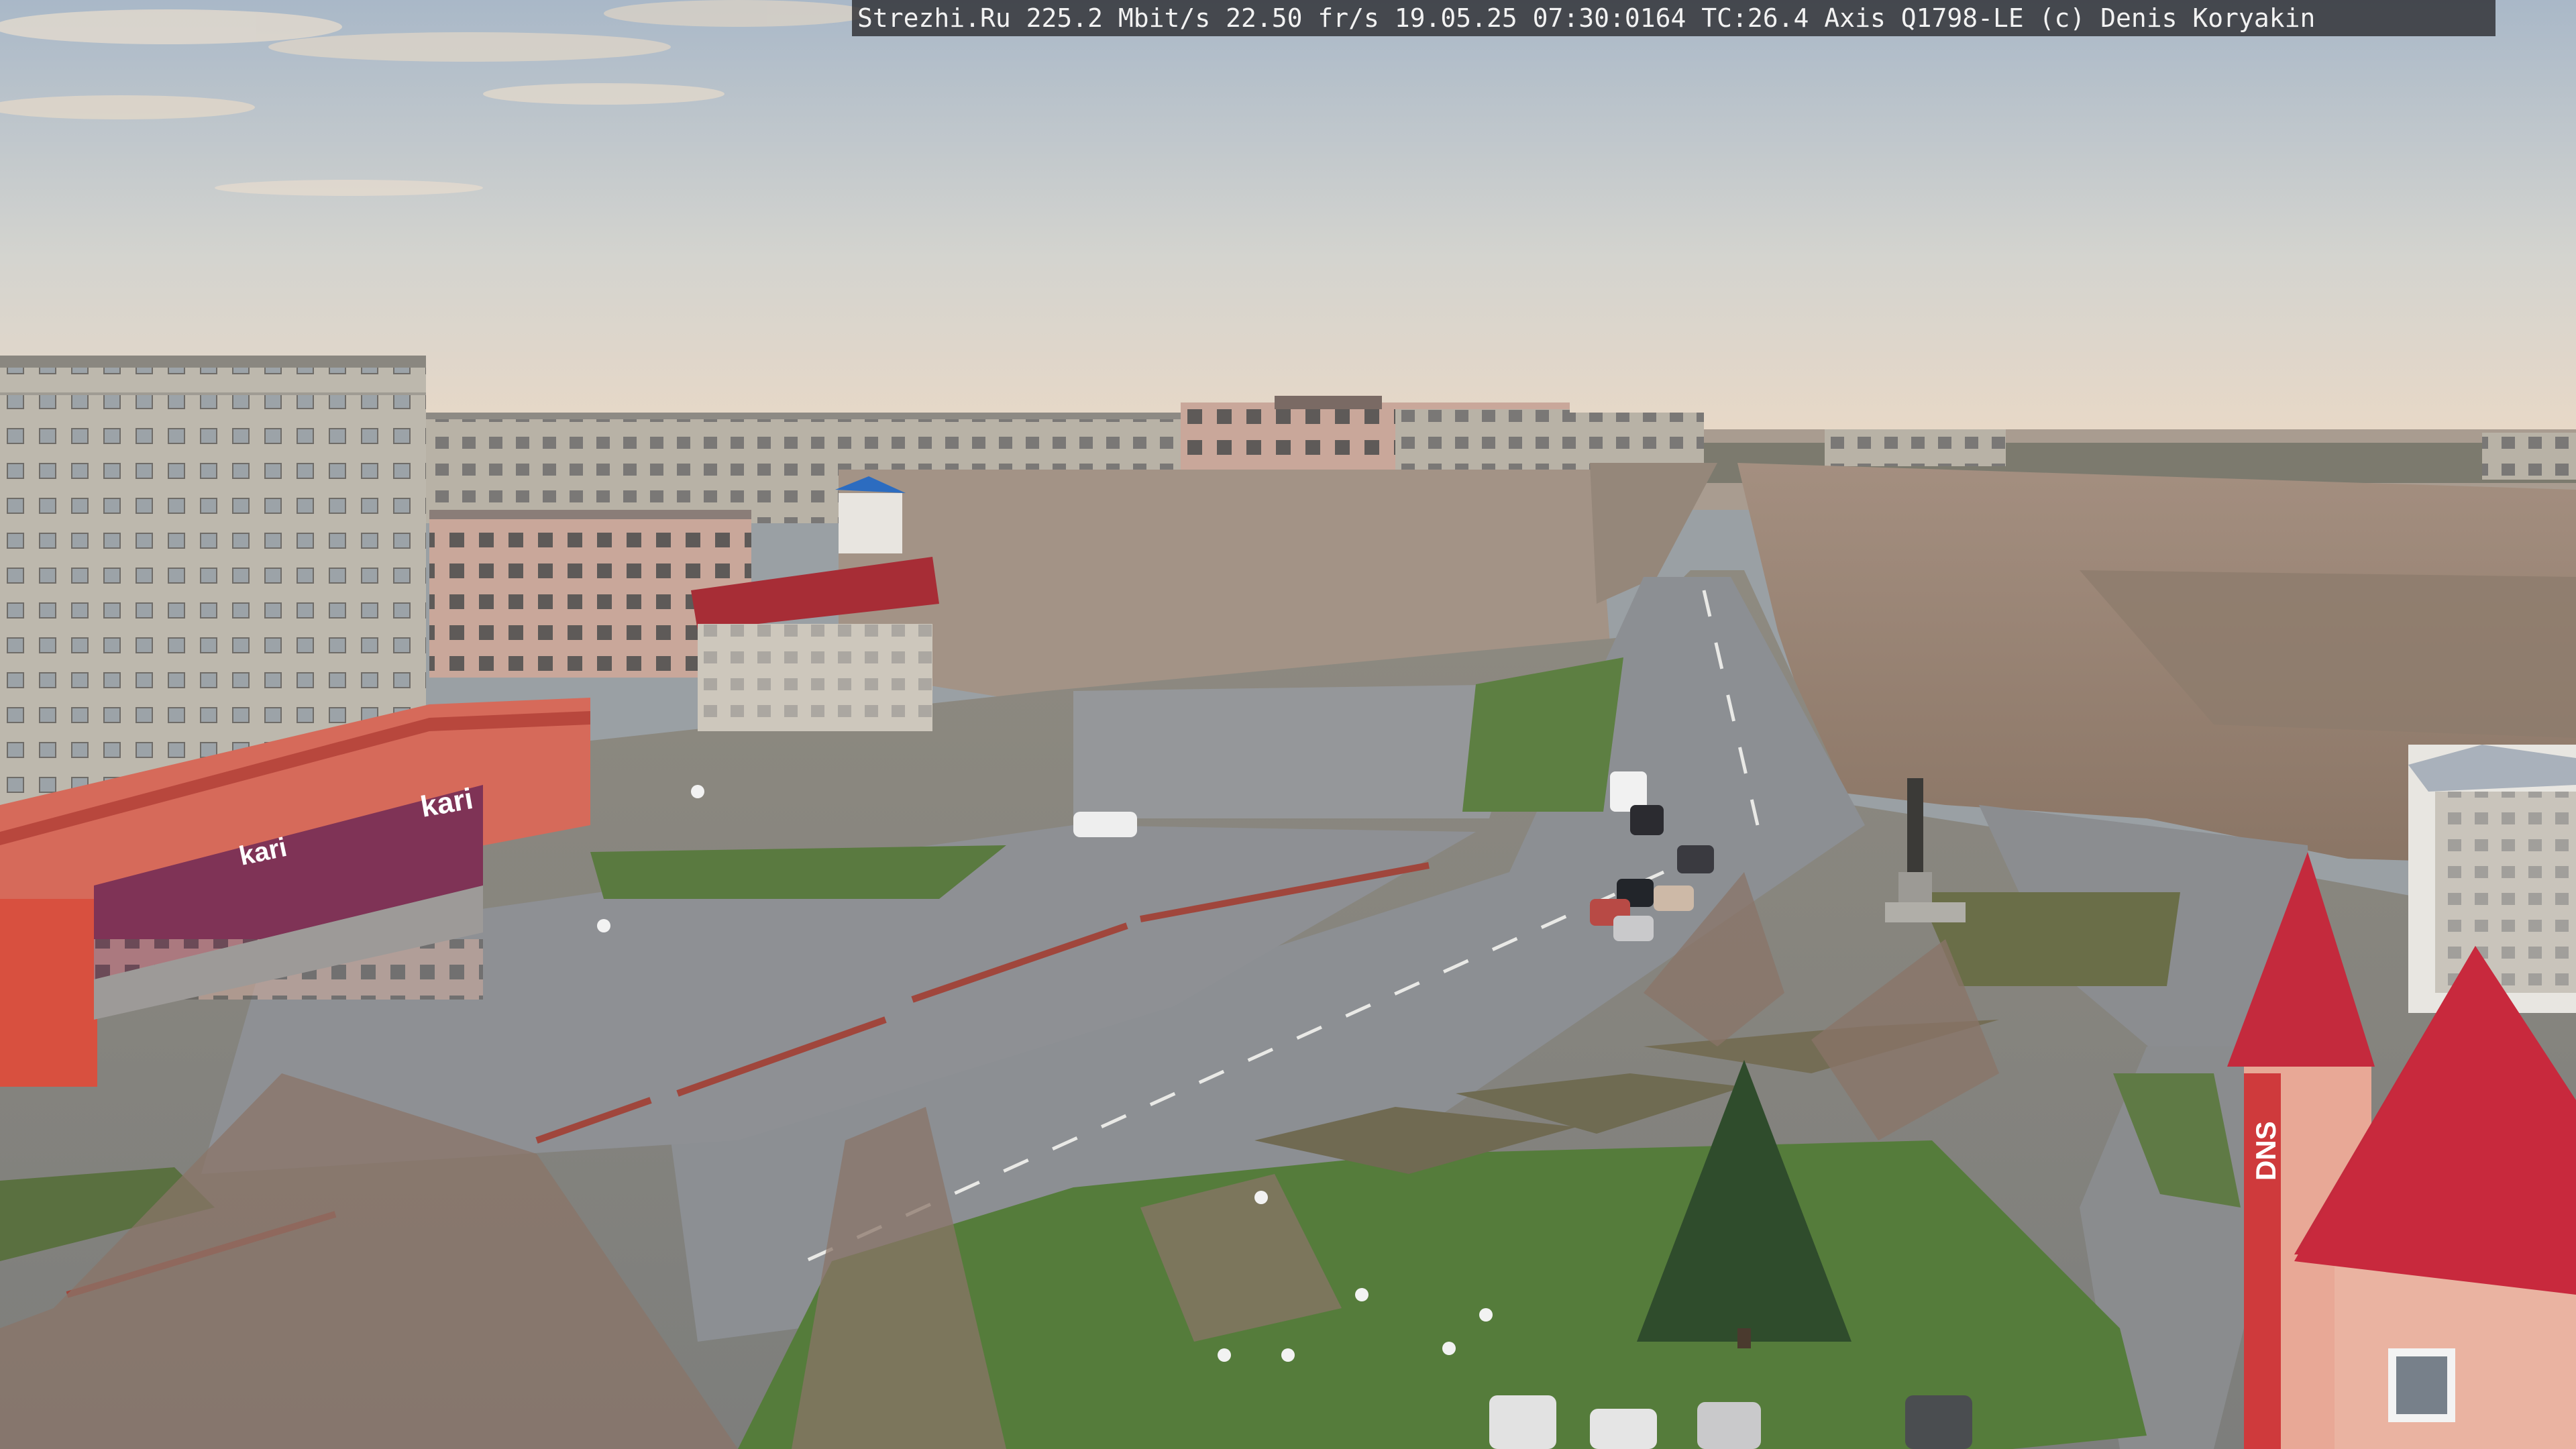  What do you see at coordinates (2266, 1151) in the screenshot?
I see `store-right-sign: DNS` at bounding box center [2266, 1151].